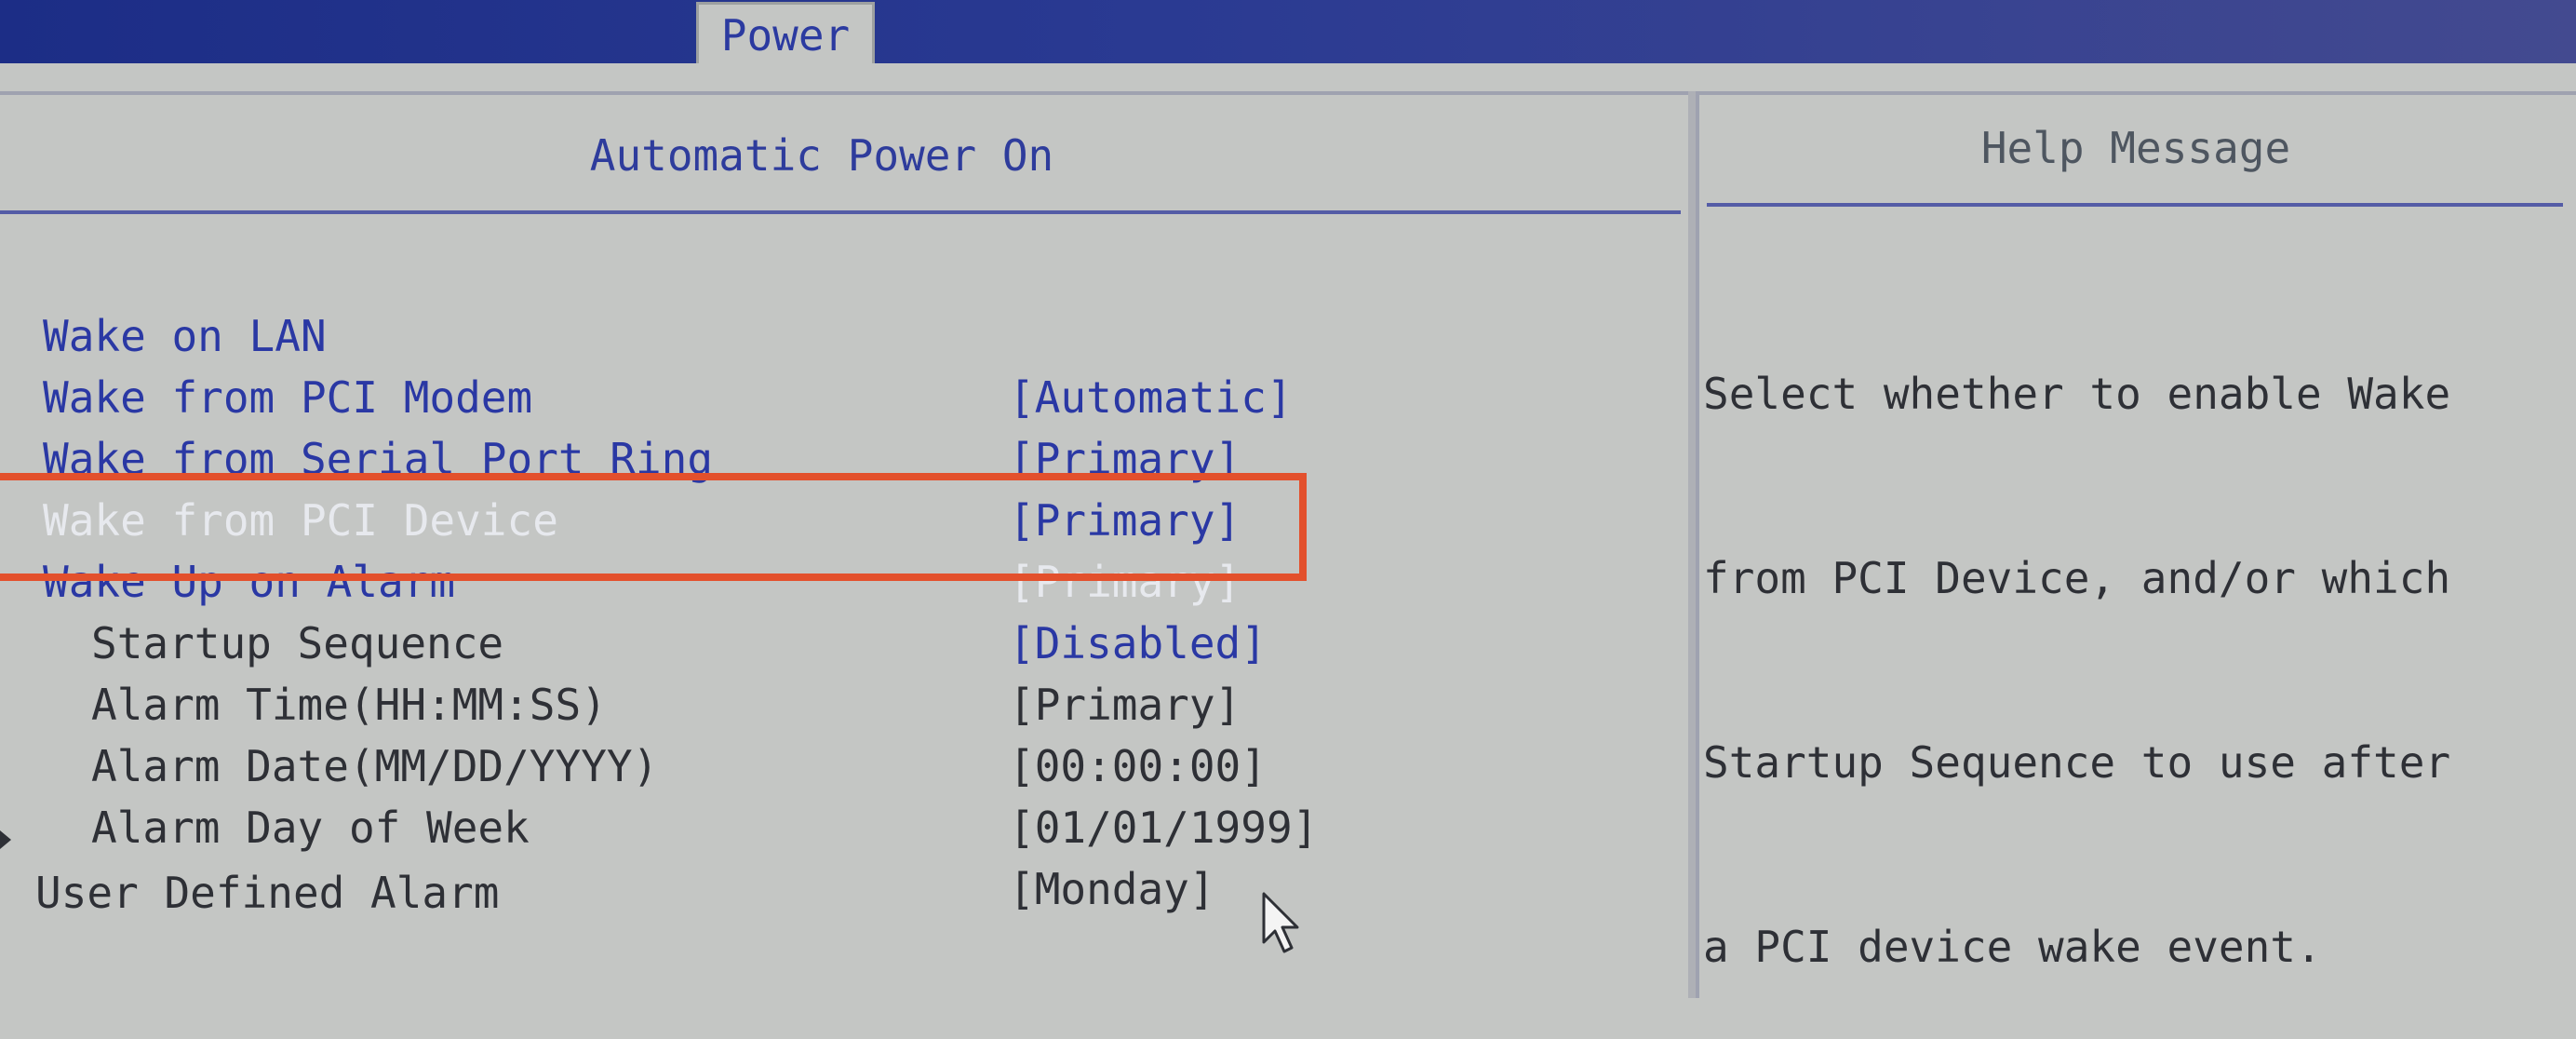 The width and height of the screenshot is (2576, 1039). What do you see at coordinates (785, 33) in the screenshot?
I see `tab-power: Power` at bounding box center [785, 33].